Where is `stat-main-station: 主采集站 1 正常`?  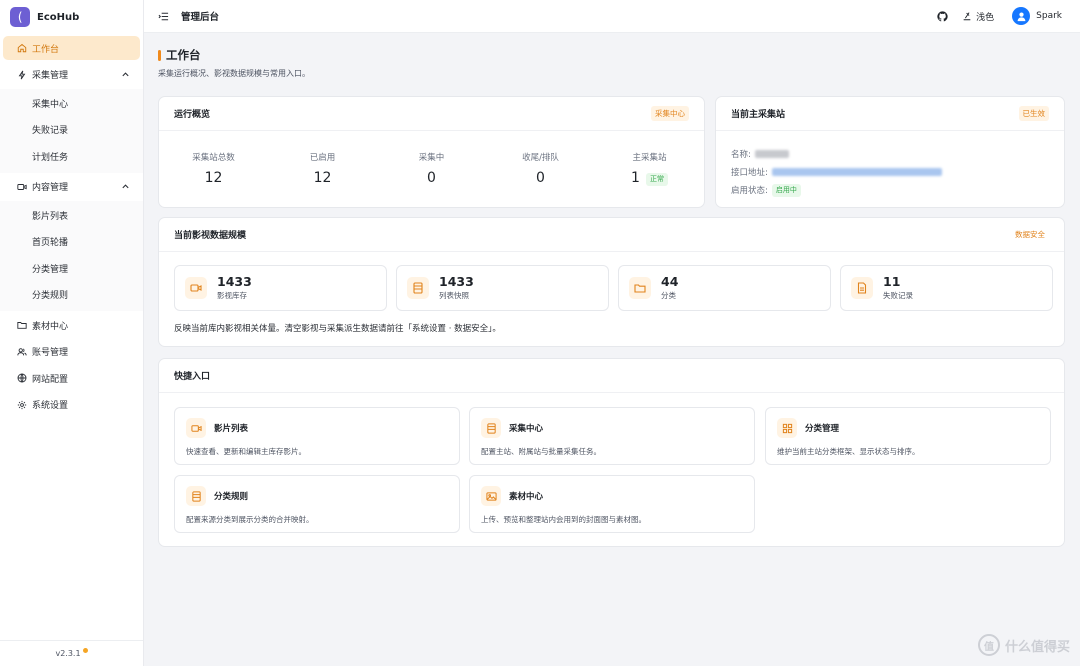 stat-main-station: 主采集站 1 正常 is located at coordinates (649, 168).